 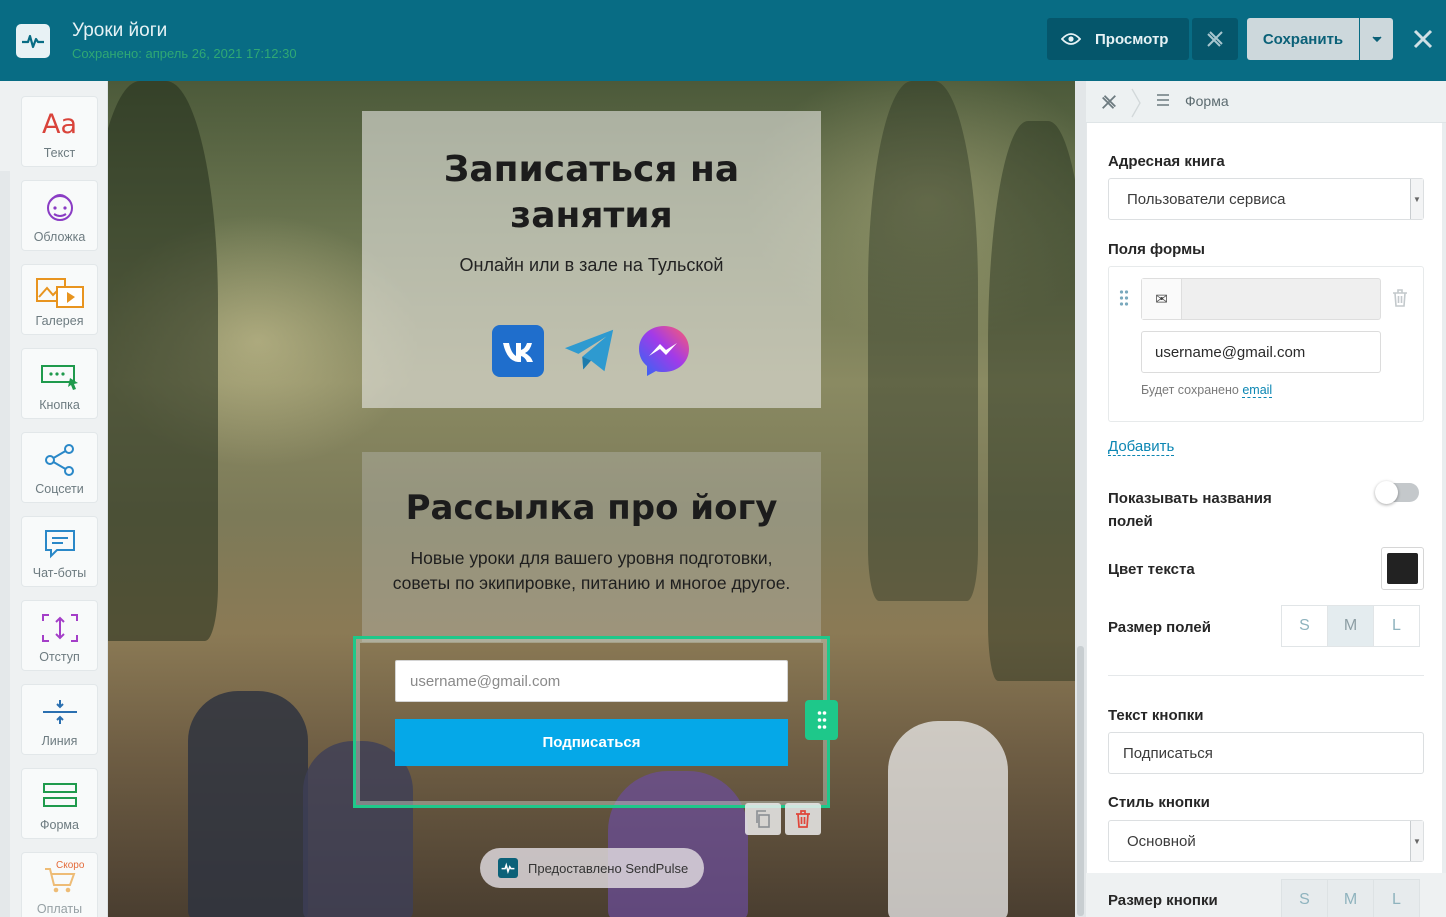 I want to click on address-book-value: Пользователи сервиса, so click(x=1206, y=199).